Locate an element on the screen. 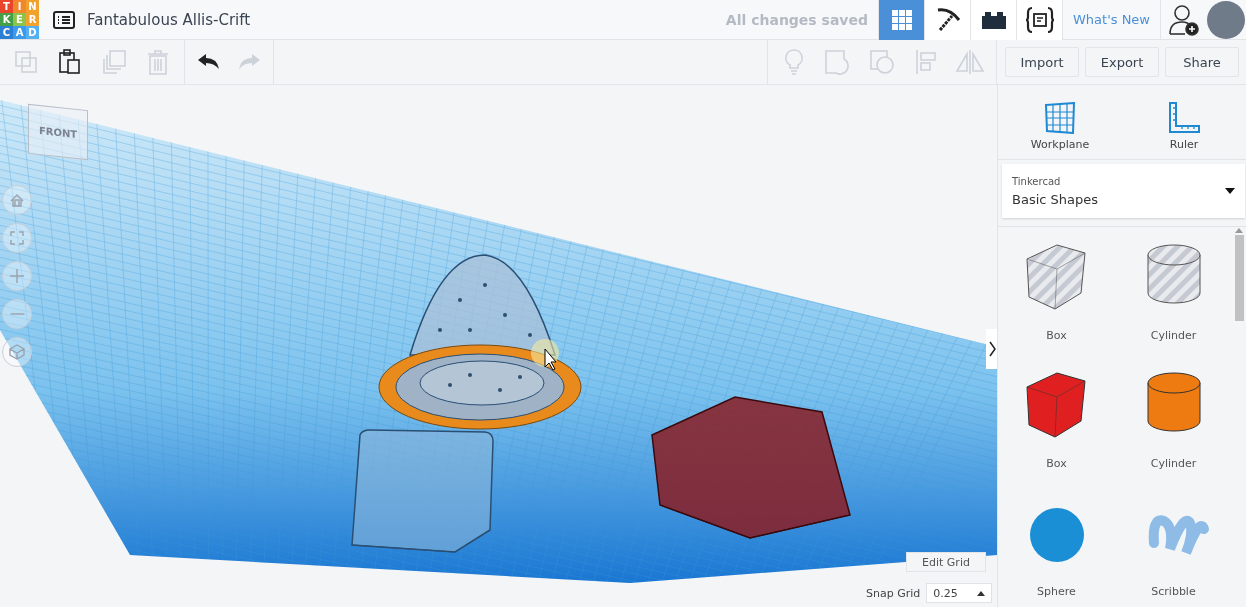 Image resolution: width=1246 pixels, height=607 pixels. collapse-panel-button is located at coordinates (991, 349).